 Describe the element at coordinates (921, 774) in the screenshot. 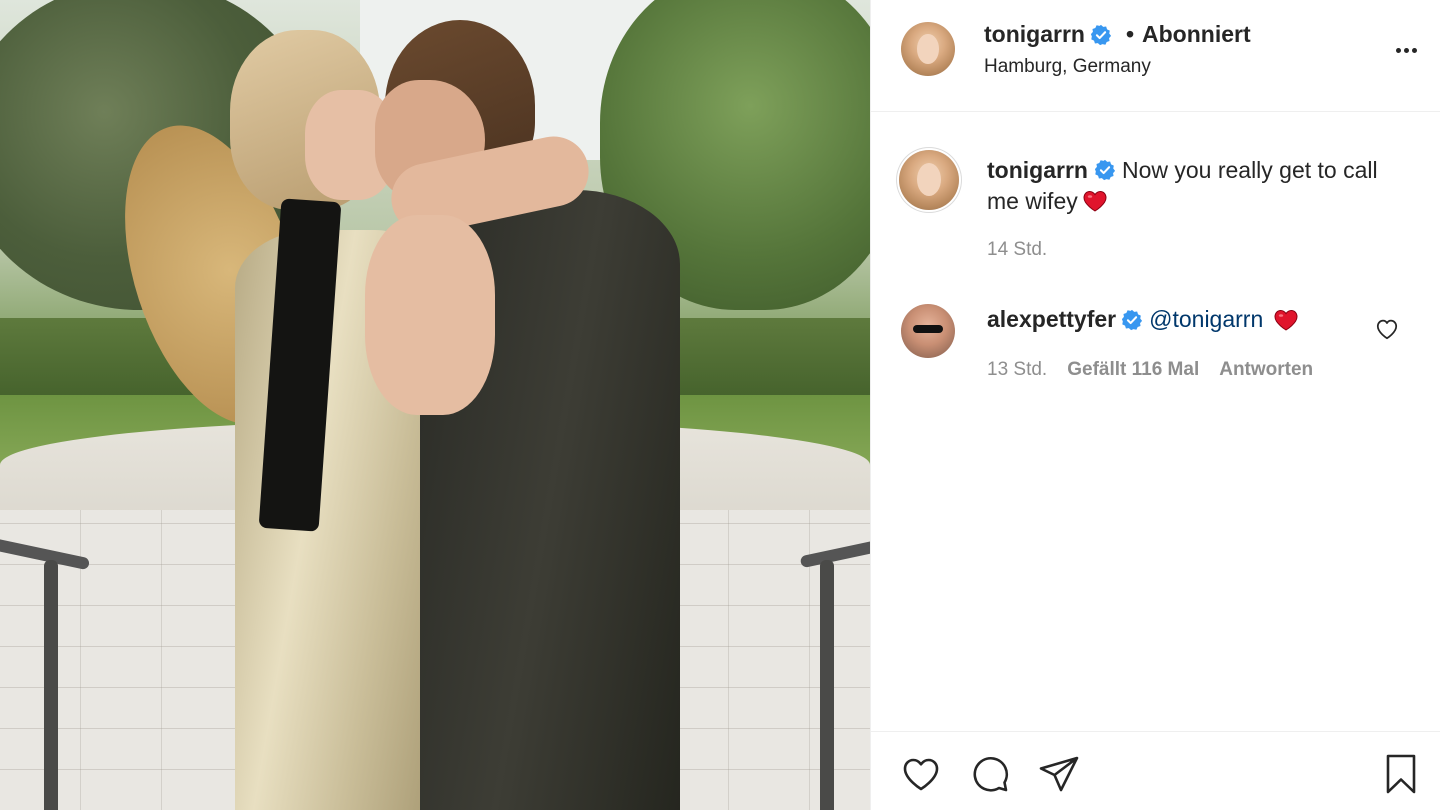

I see `heart-icon` at that location.